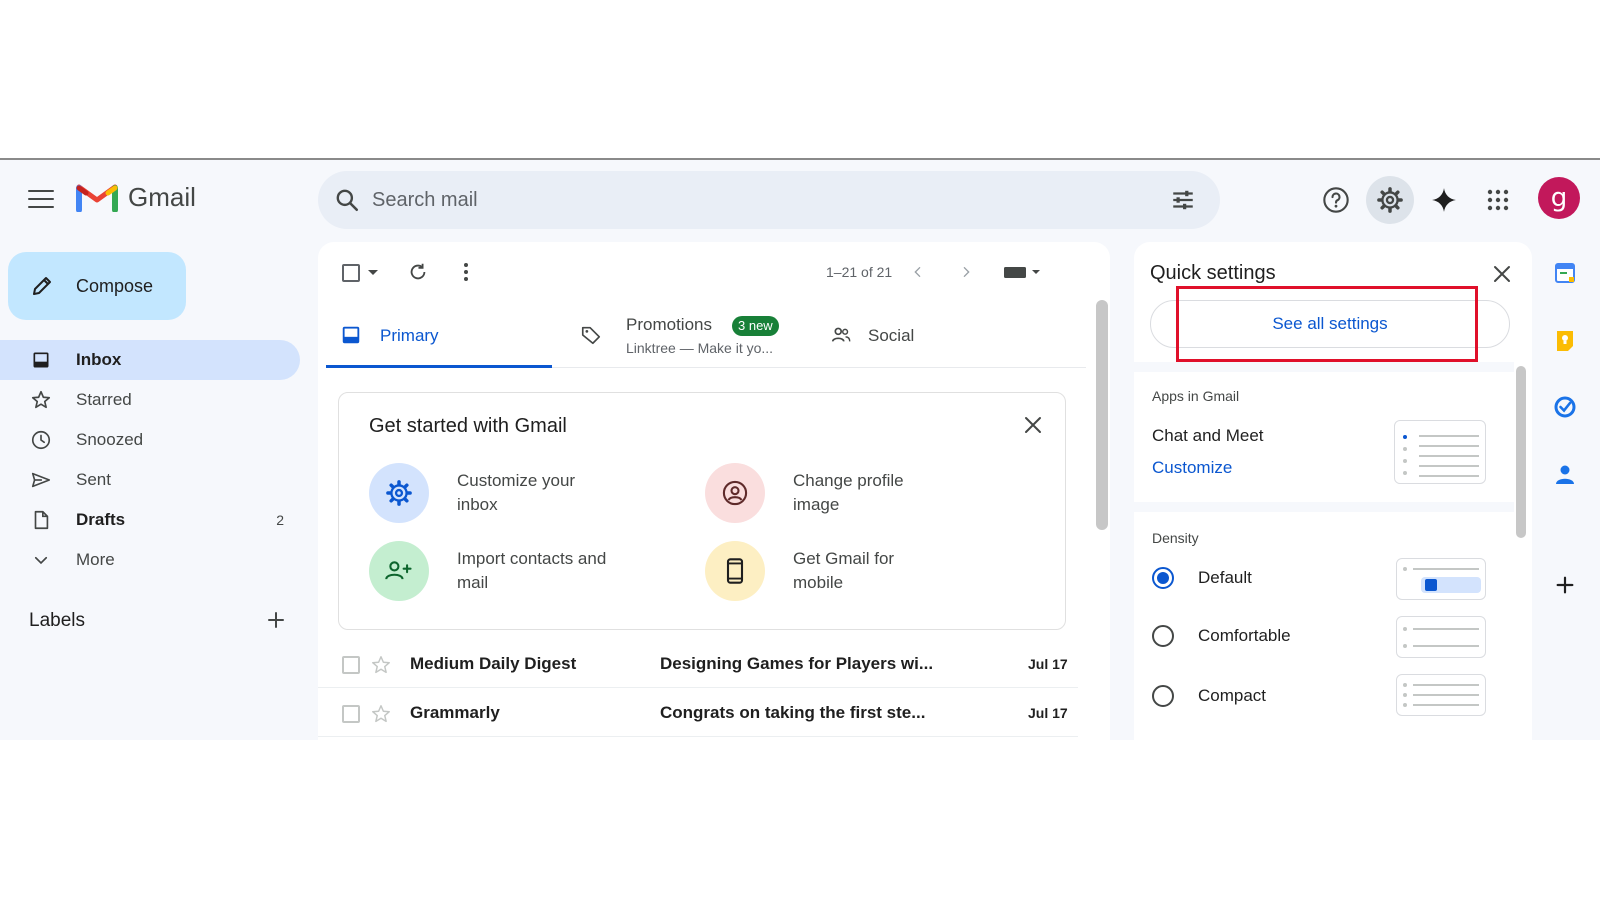  I want to click on select-menu-caret, so click(373, 272).